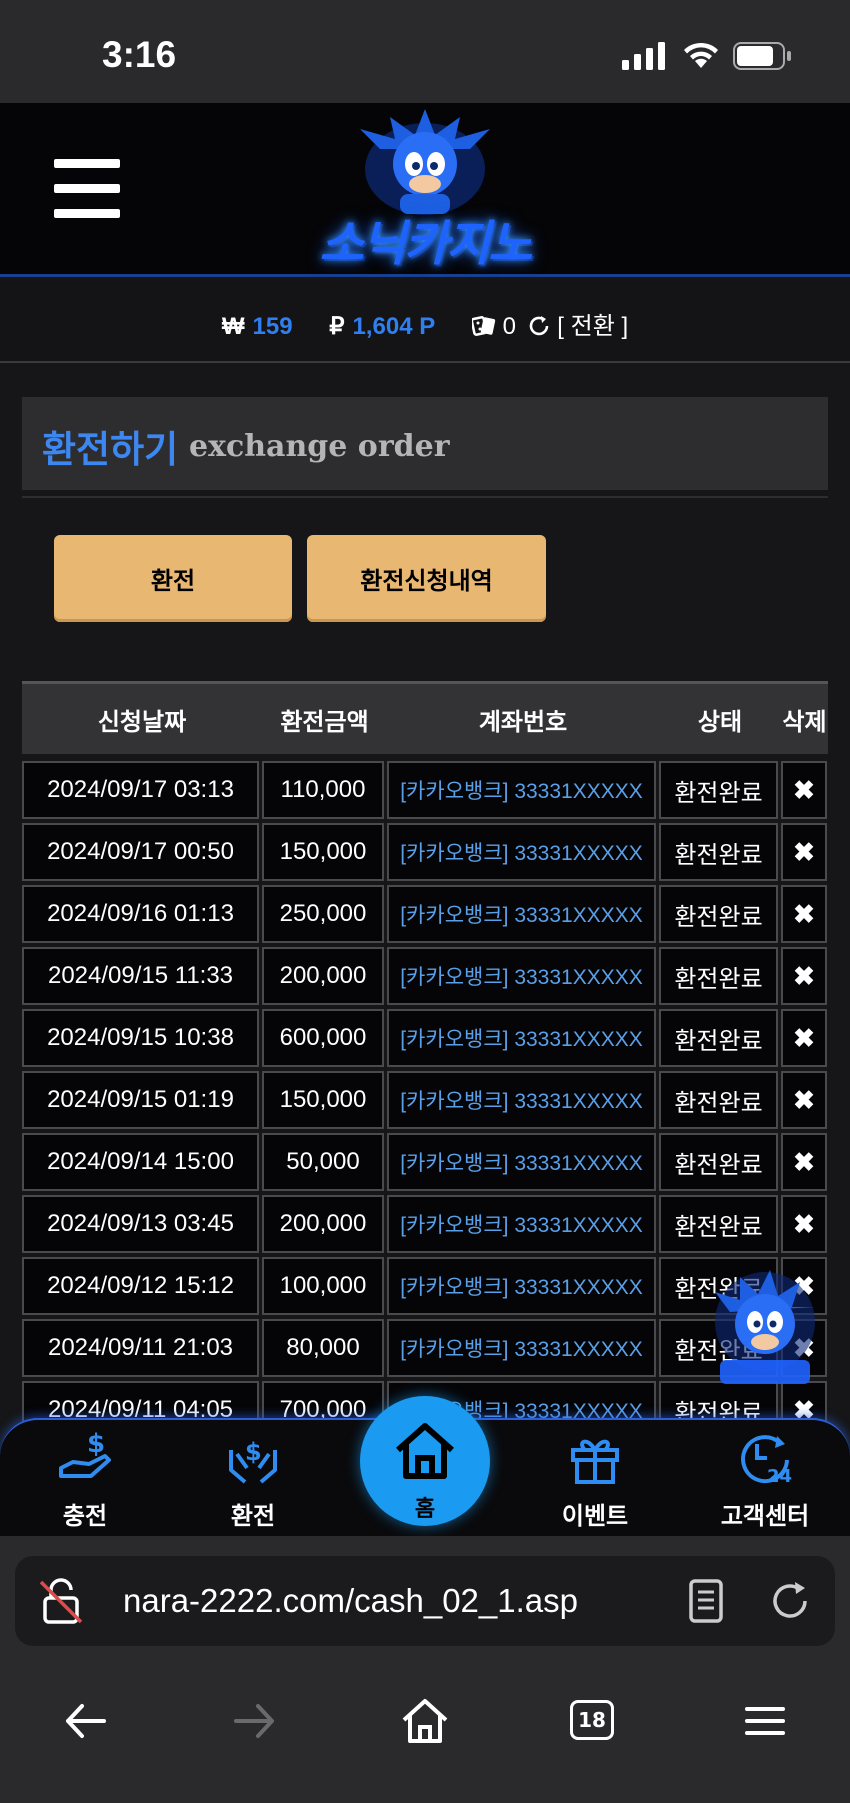  What do you see at coordinates (140, 976) in the screenshot?
I see `cell-date: 2024/09/15 11:33` at bounding box center [140, 976].